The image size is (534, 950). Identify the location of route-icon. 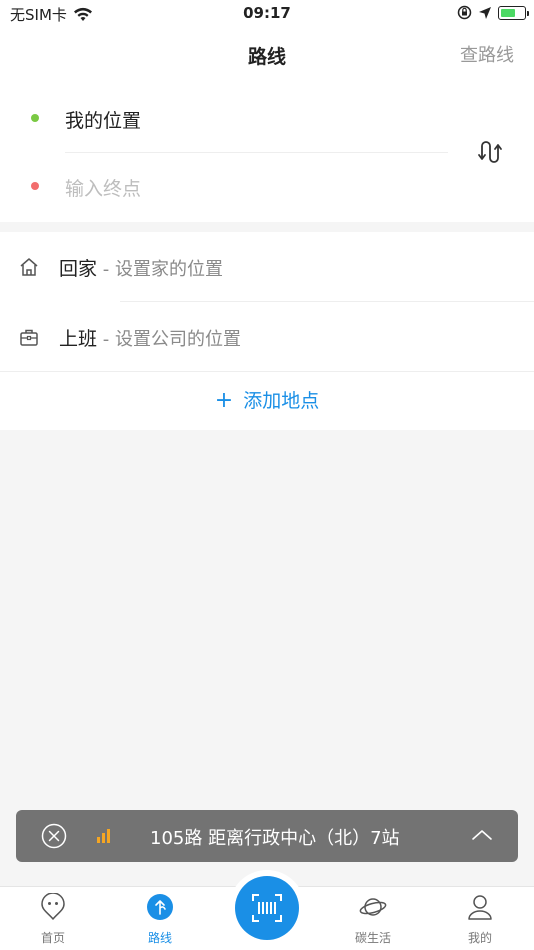
(160, 907).